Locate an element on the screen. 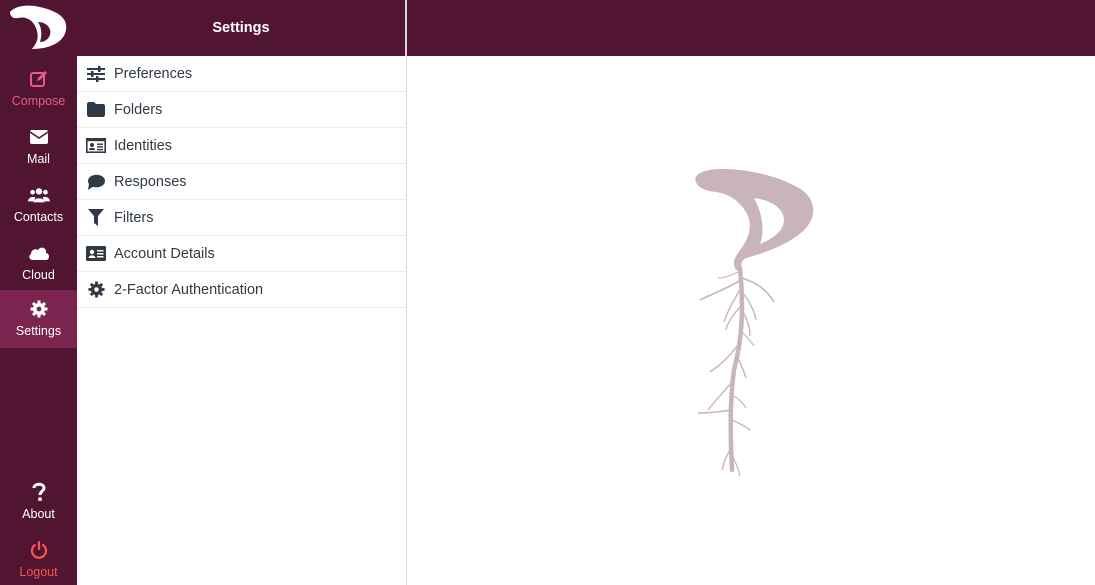 This screenshot has height=585, width=1095. nav-compose-label: Compose is located at coordinates (38, 101).